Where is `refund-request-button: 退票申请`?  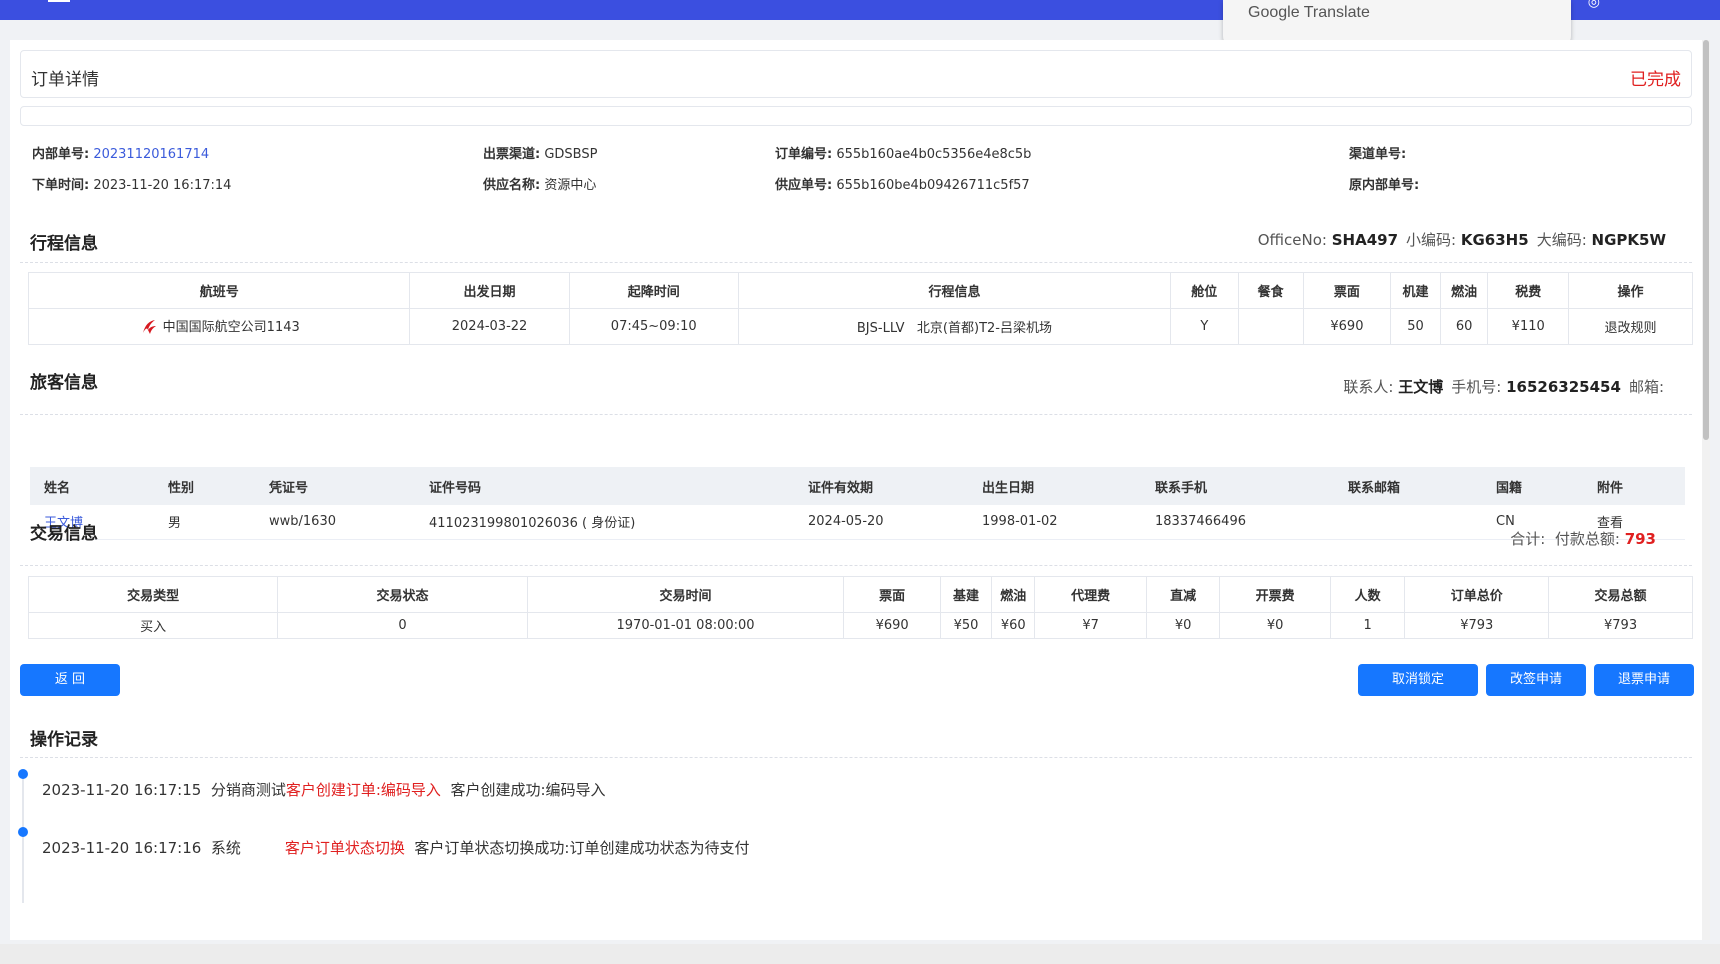 refund-request-button: 退票申请 is located at coordinates (1644, 680).